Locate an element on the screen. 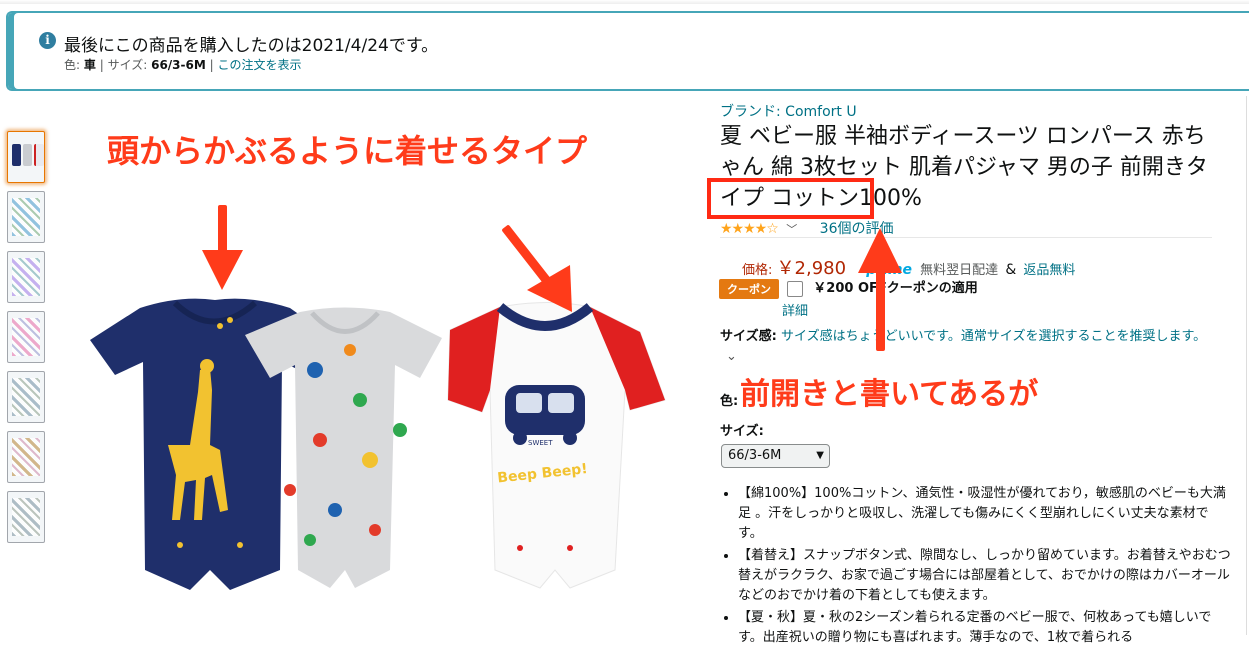 The width and height of the screenshot is (1249, 650). divider is located at coordinates (966, 237).